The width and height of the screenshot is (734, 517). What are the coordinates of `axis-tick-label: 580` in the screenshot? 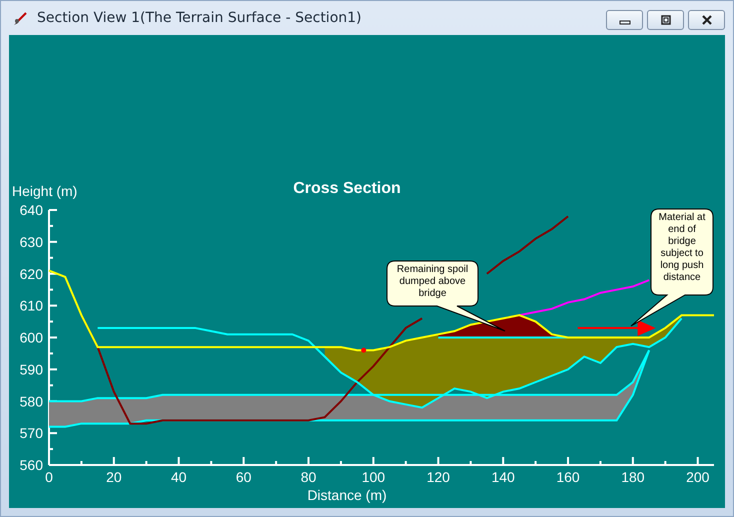 It's located at (31, 401).